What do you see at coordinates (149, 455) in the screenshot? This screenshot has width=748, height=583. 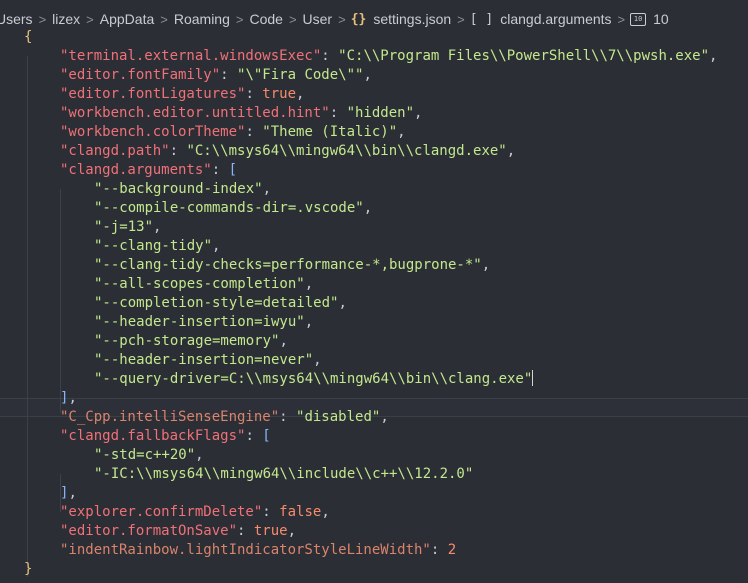 I see `code-line: "-std=c++20",` at bounding box center [149, 455].